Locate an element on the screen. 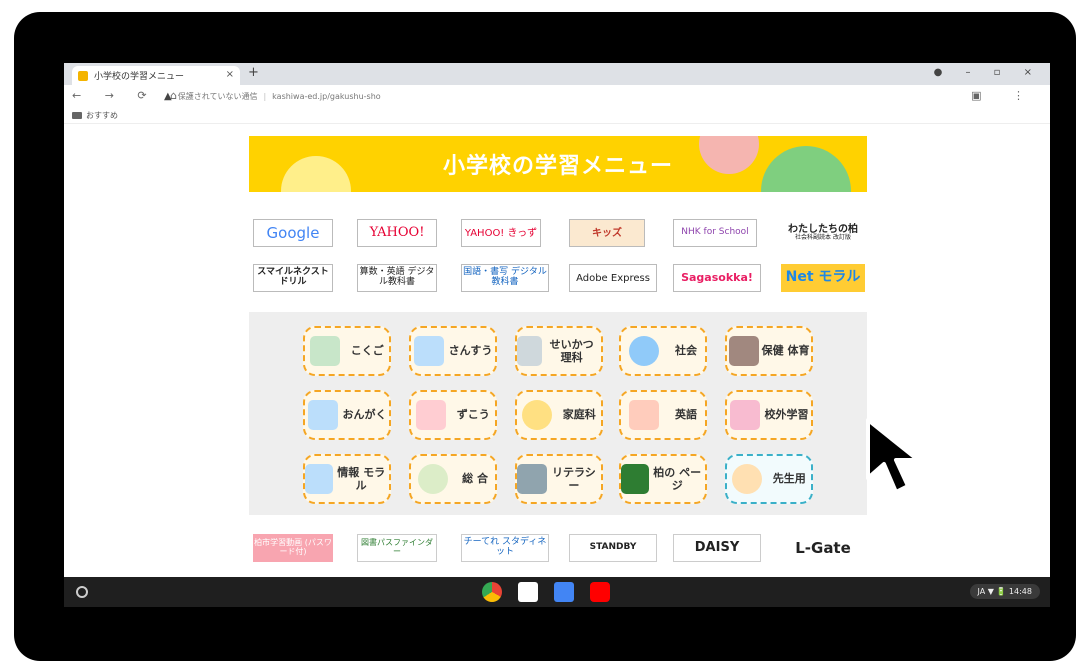  cursor-pointer-icon is located at coordinates (893, 456).